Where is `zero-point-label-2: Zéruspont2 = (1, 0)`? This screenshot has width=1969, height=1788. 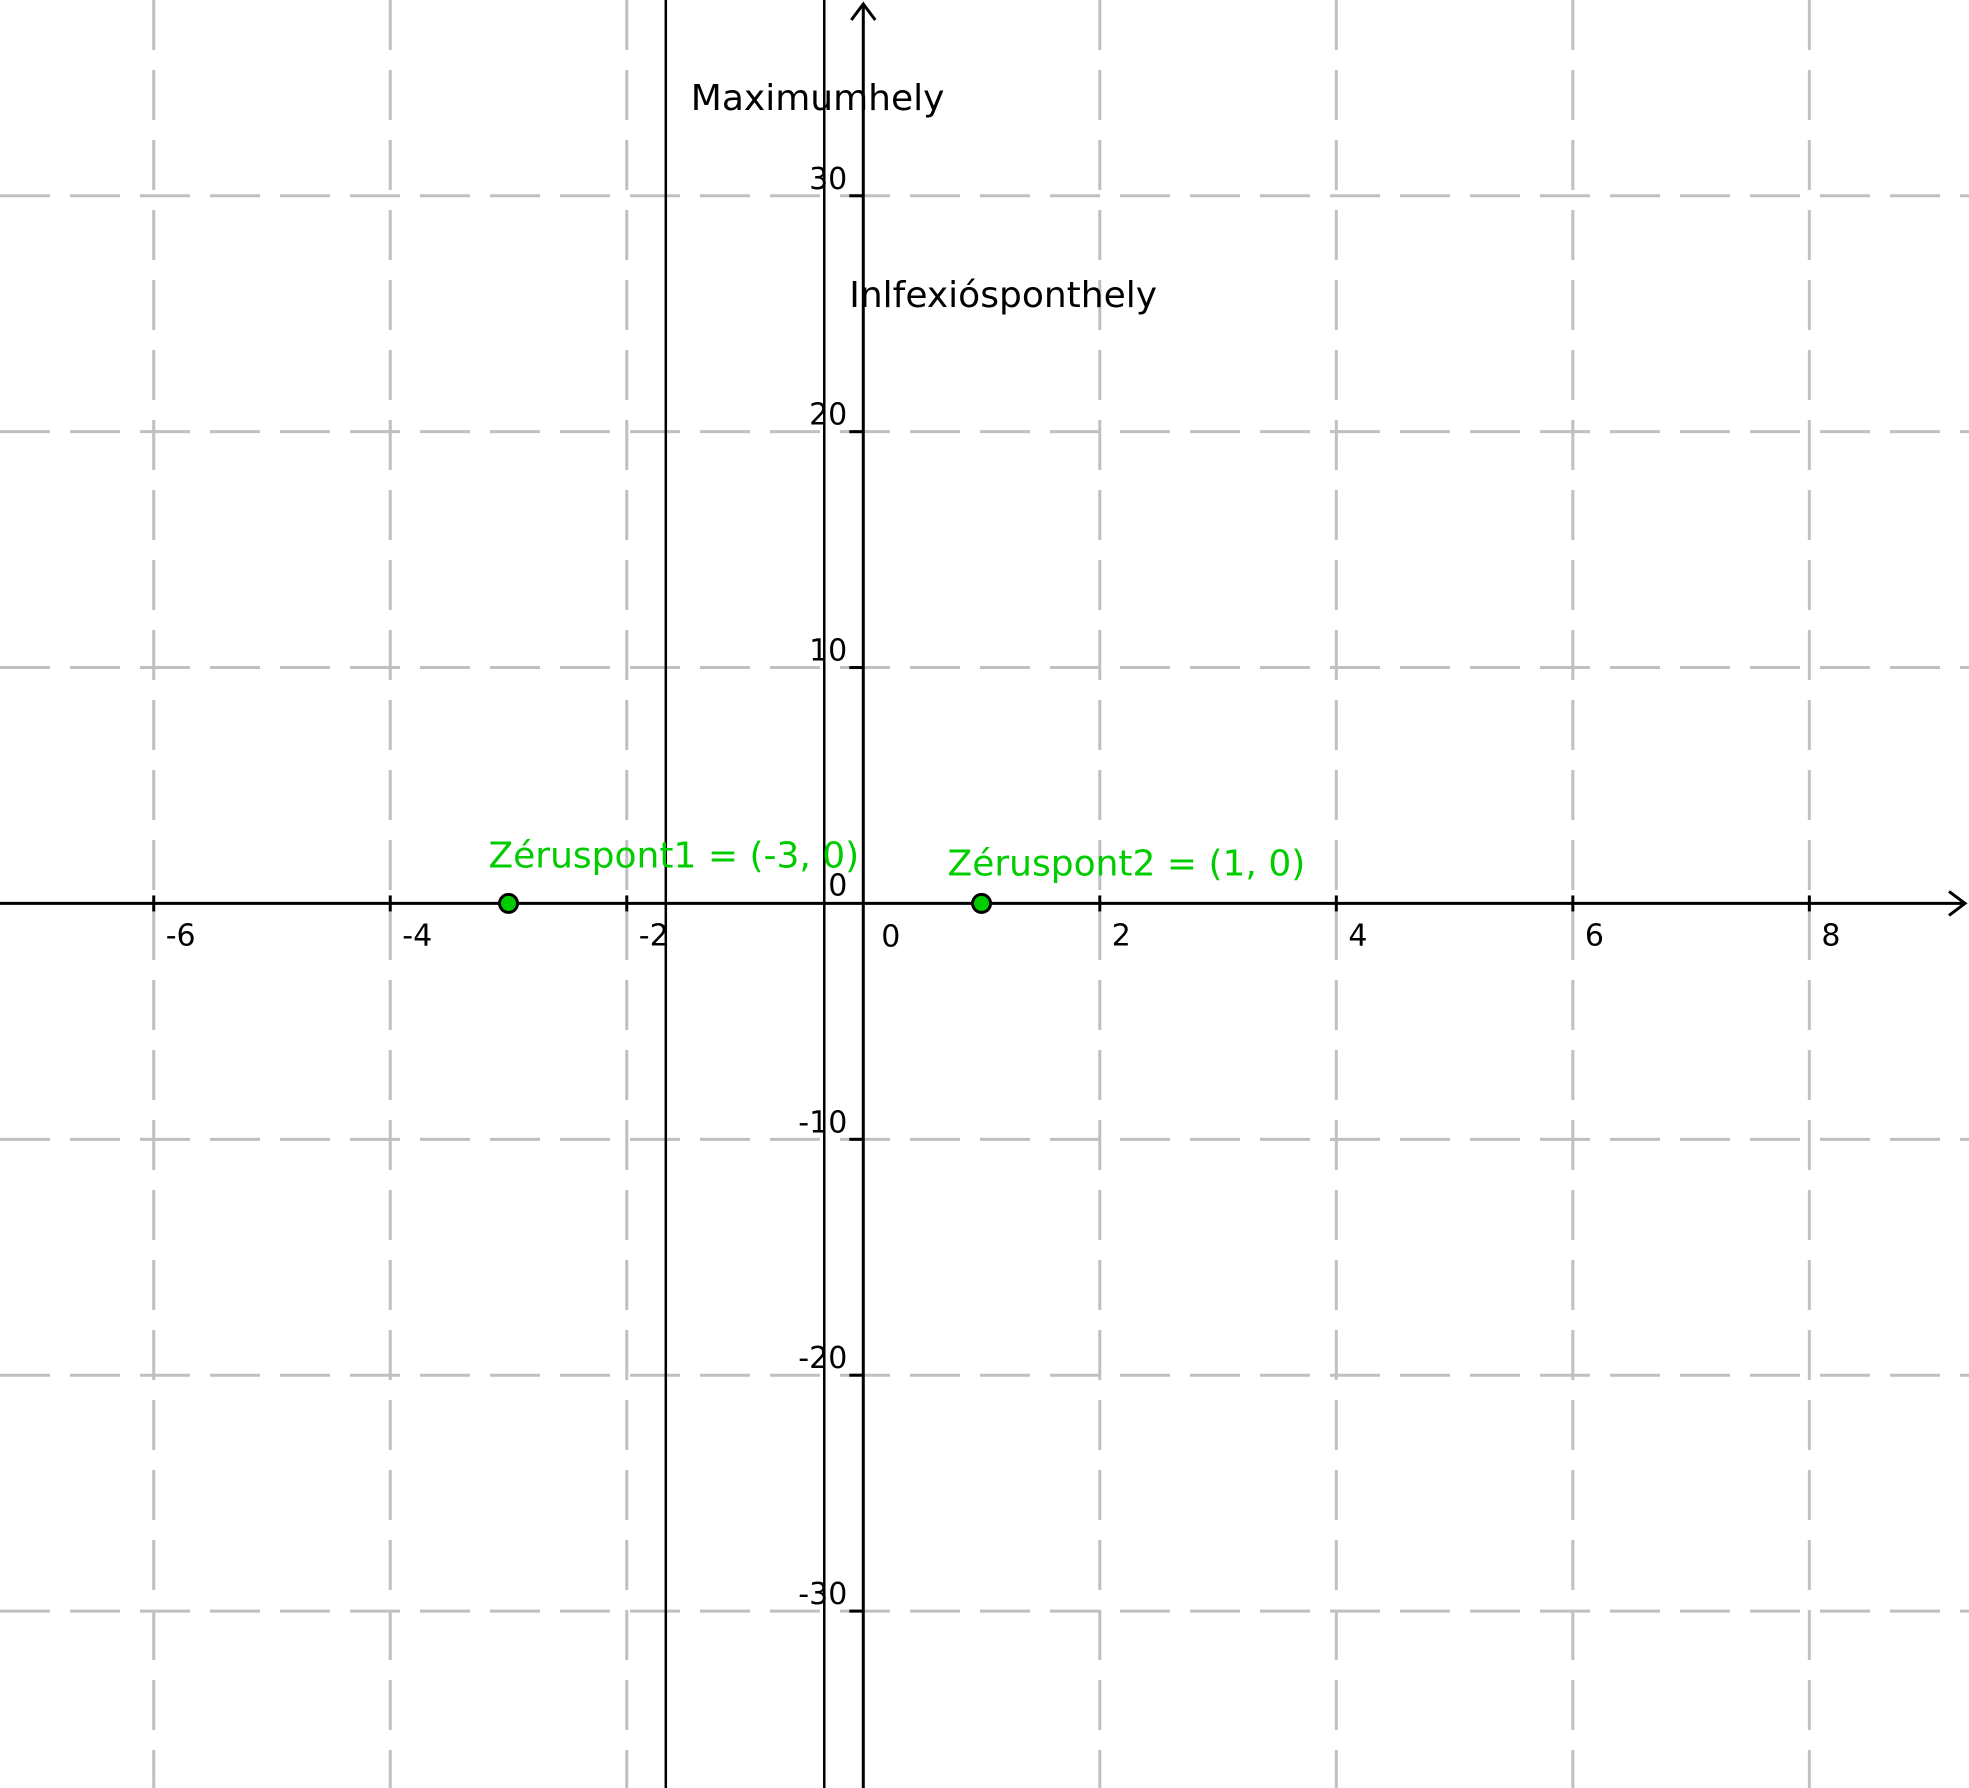
zero-point-label-2: Zéruspont2 = (1, 0) is located at coordinates (1127, 863).